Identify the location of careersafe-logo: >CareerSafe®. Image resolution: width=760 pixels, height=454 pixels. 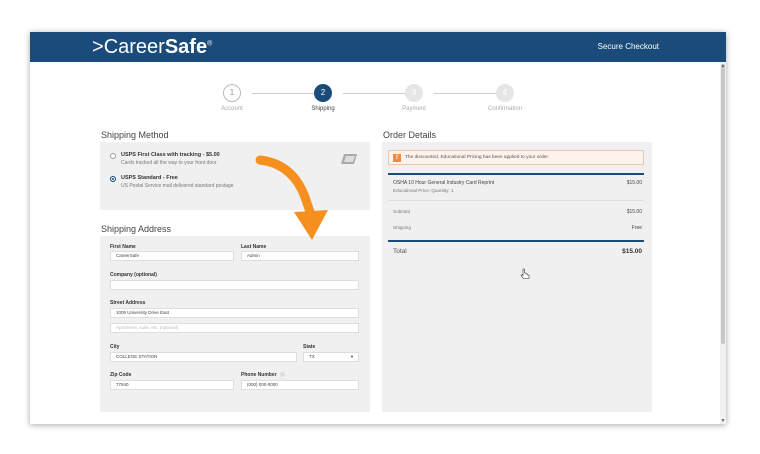
(152, 47).